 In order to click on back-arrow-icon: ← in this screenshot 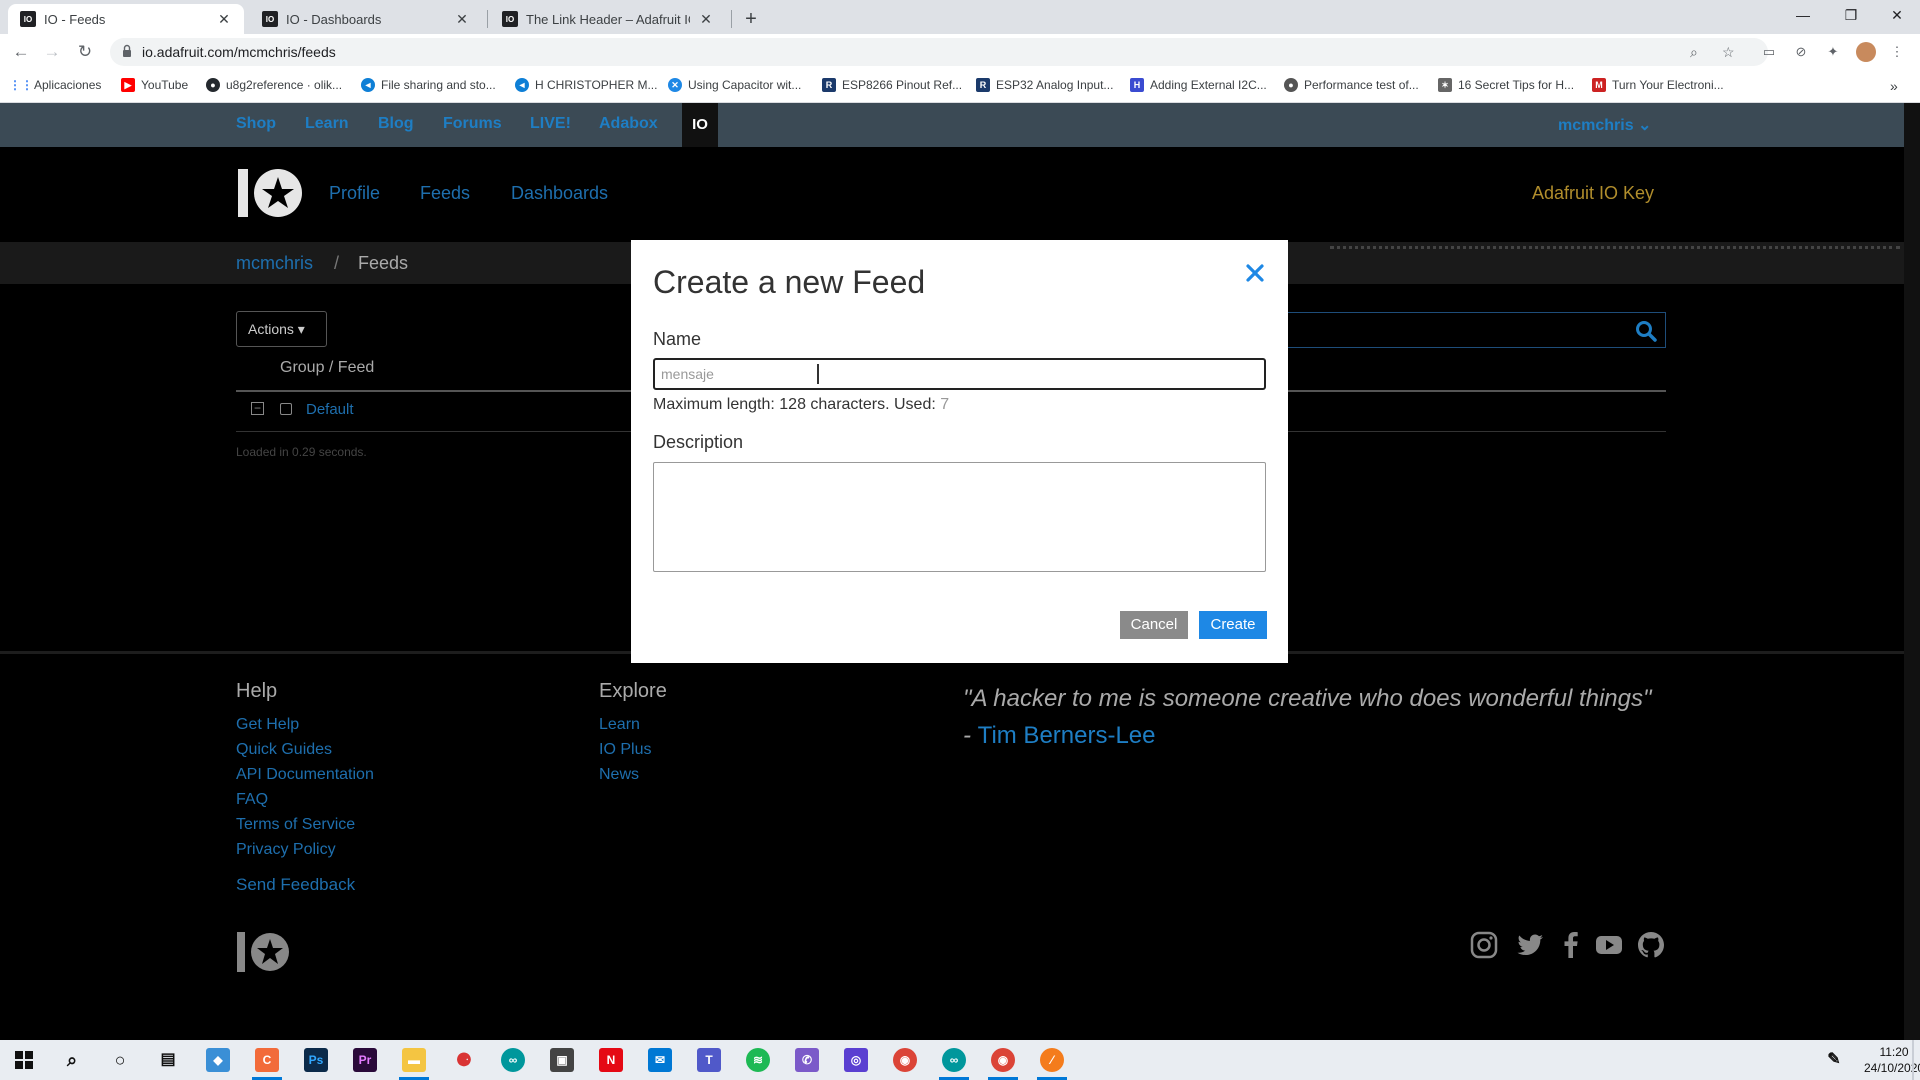, I will do `click(21, 52)`.